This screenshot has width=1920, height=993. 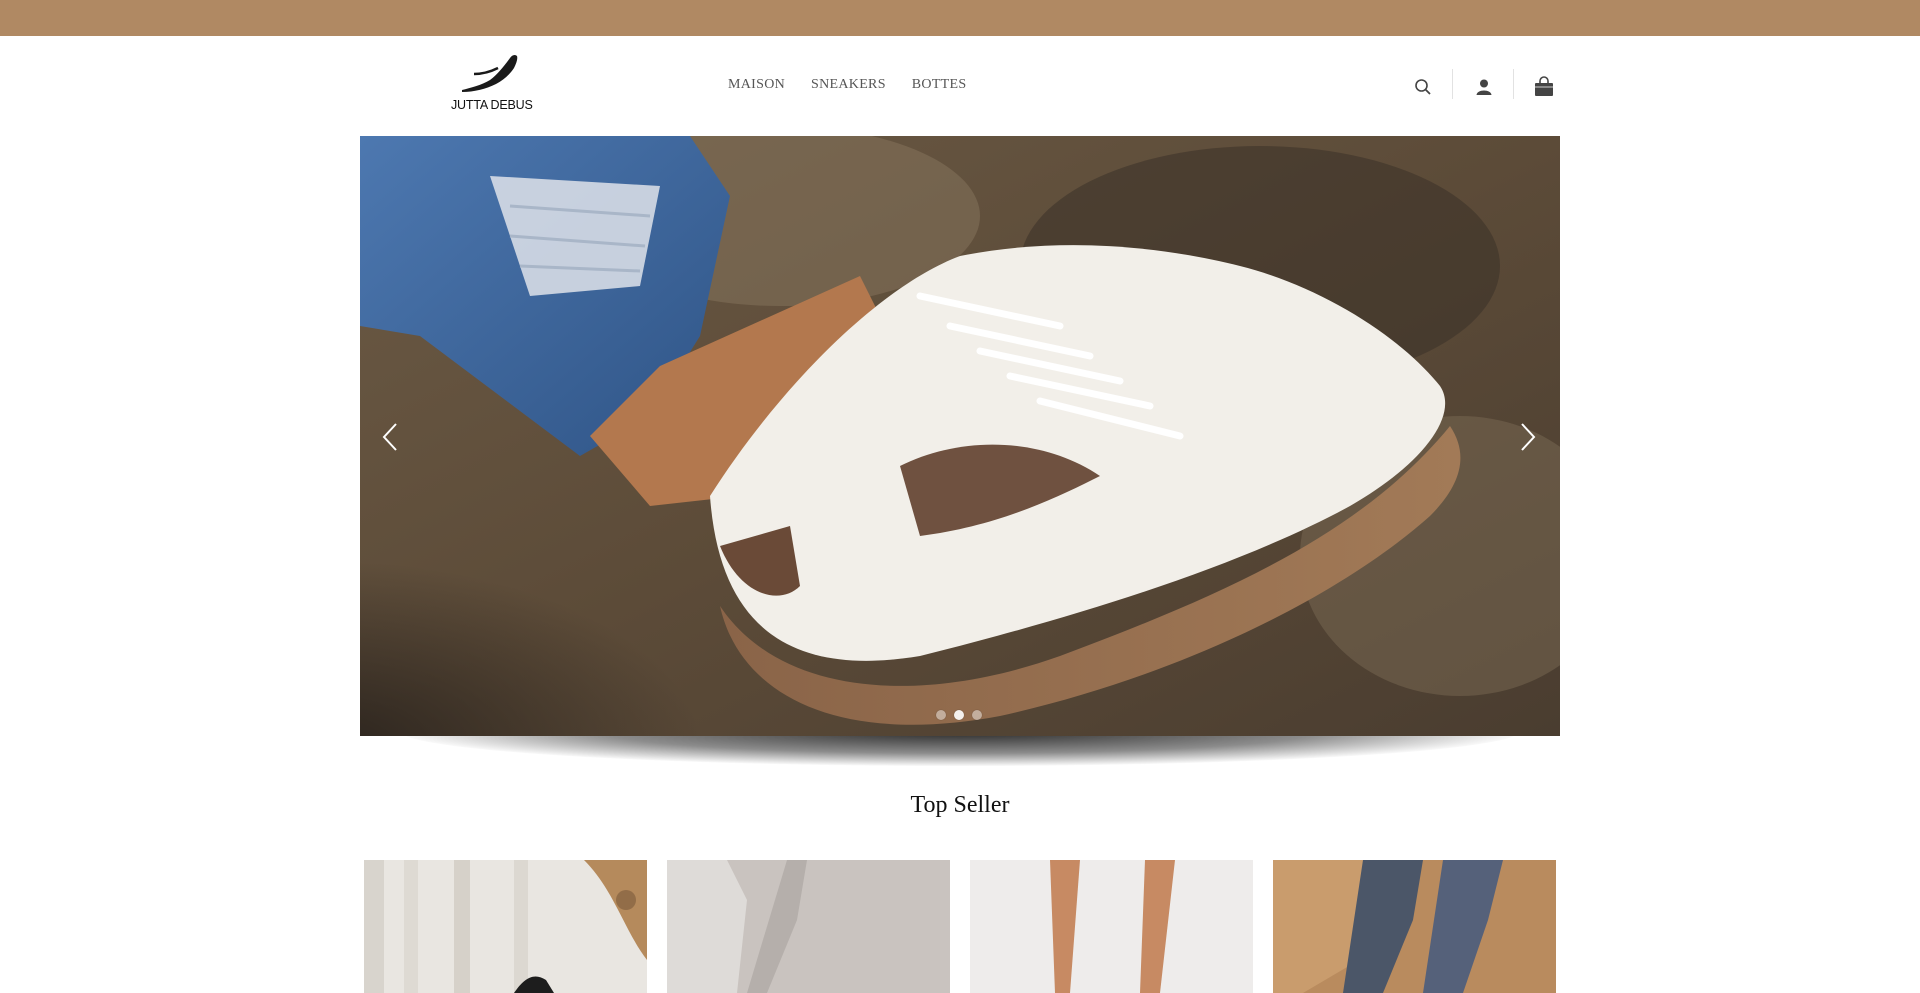 I want to click on site-header: JUTTA DEBUS MAISON SNEAKERS BOTTES, so click(x=960, y=86).